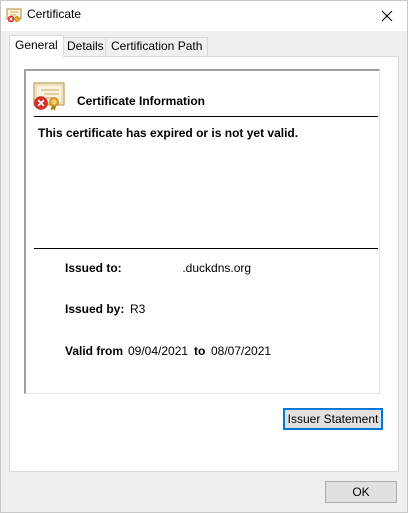  What do you see at coordinates (141, 101) in the screenshot?
I see `certificate-info-heading: Certificate Information` at bounding box center [141, 101].